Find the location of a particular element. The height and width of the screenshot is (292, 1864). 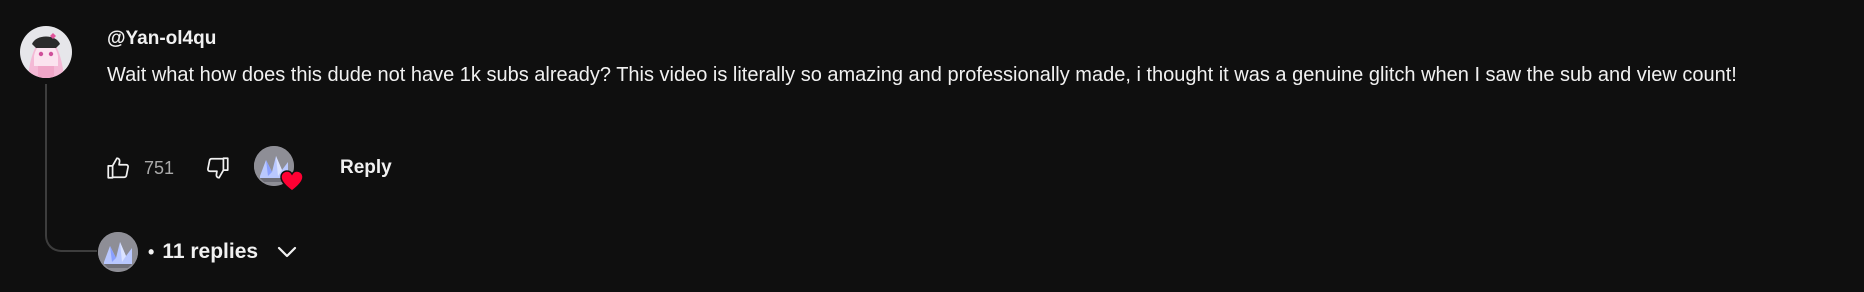

replier-avatar is located at coordinates (118, 252).